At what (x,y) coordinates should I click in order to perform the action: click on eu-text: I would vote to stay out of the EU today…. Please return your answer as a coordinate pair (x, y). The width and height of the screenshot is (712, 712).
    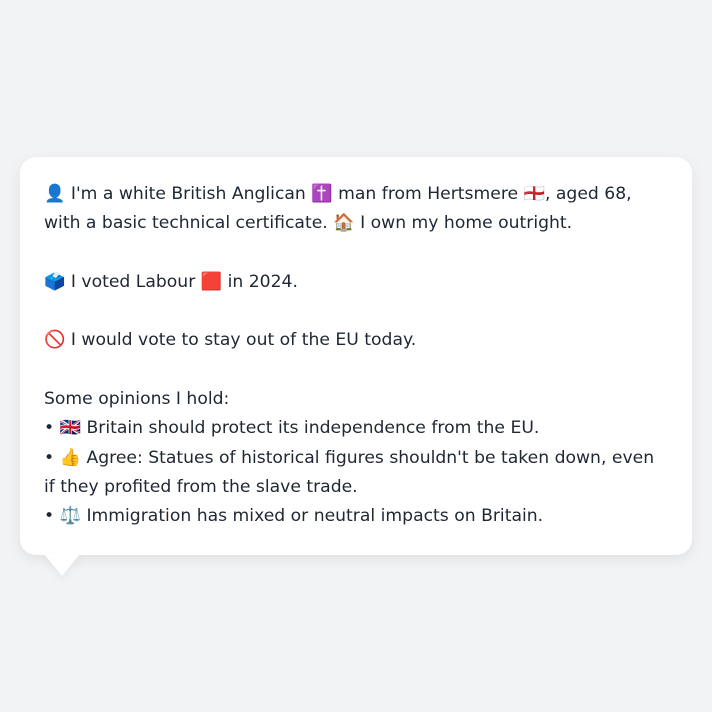
    Looking at the image, I should click on (241, 340).